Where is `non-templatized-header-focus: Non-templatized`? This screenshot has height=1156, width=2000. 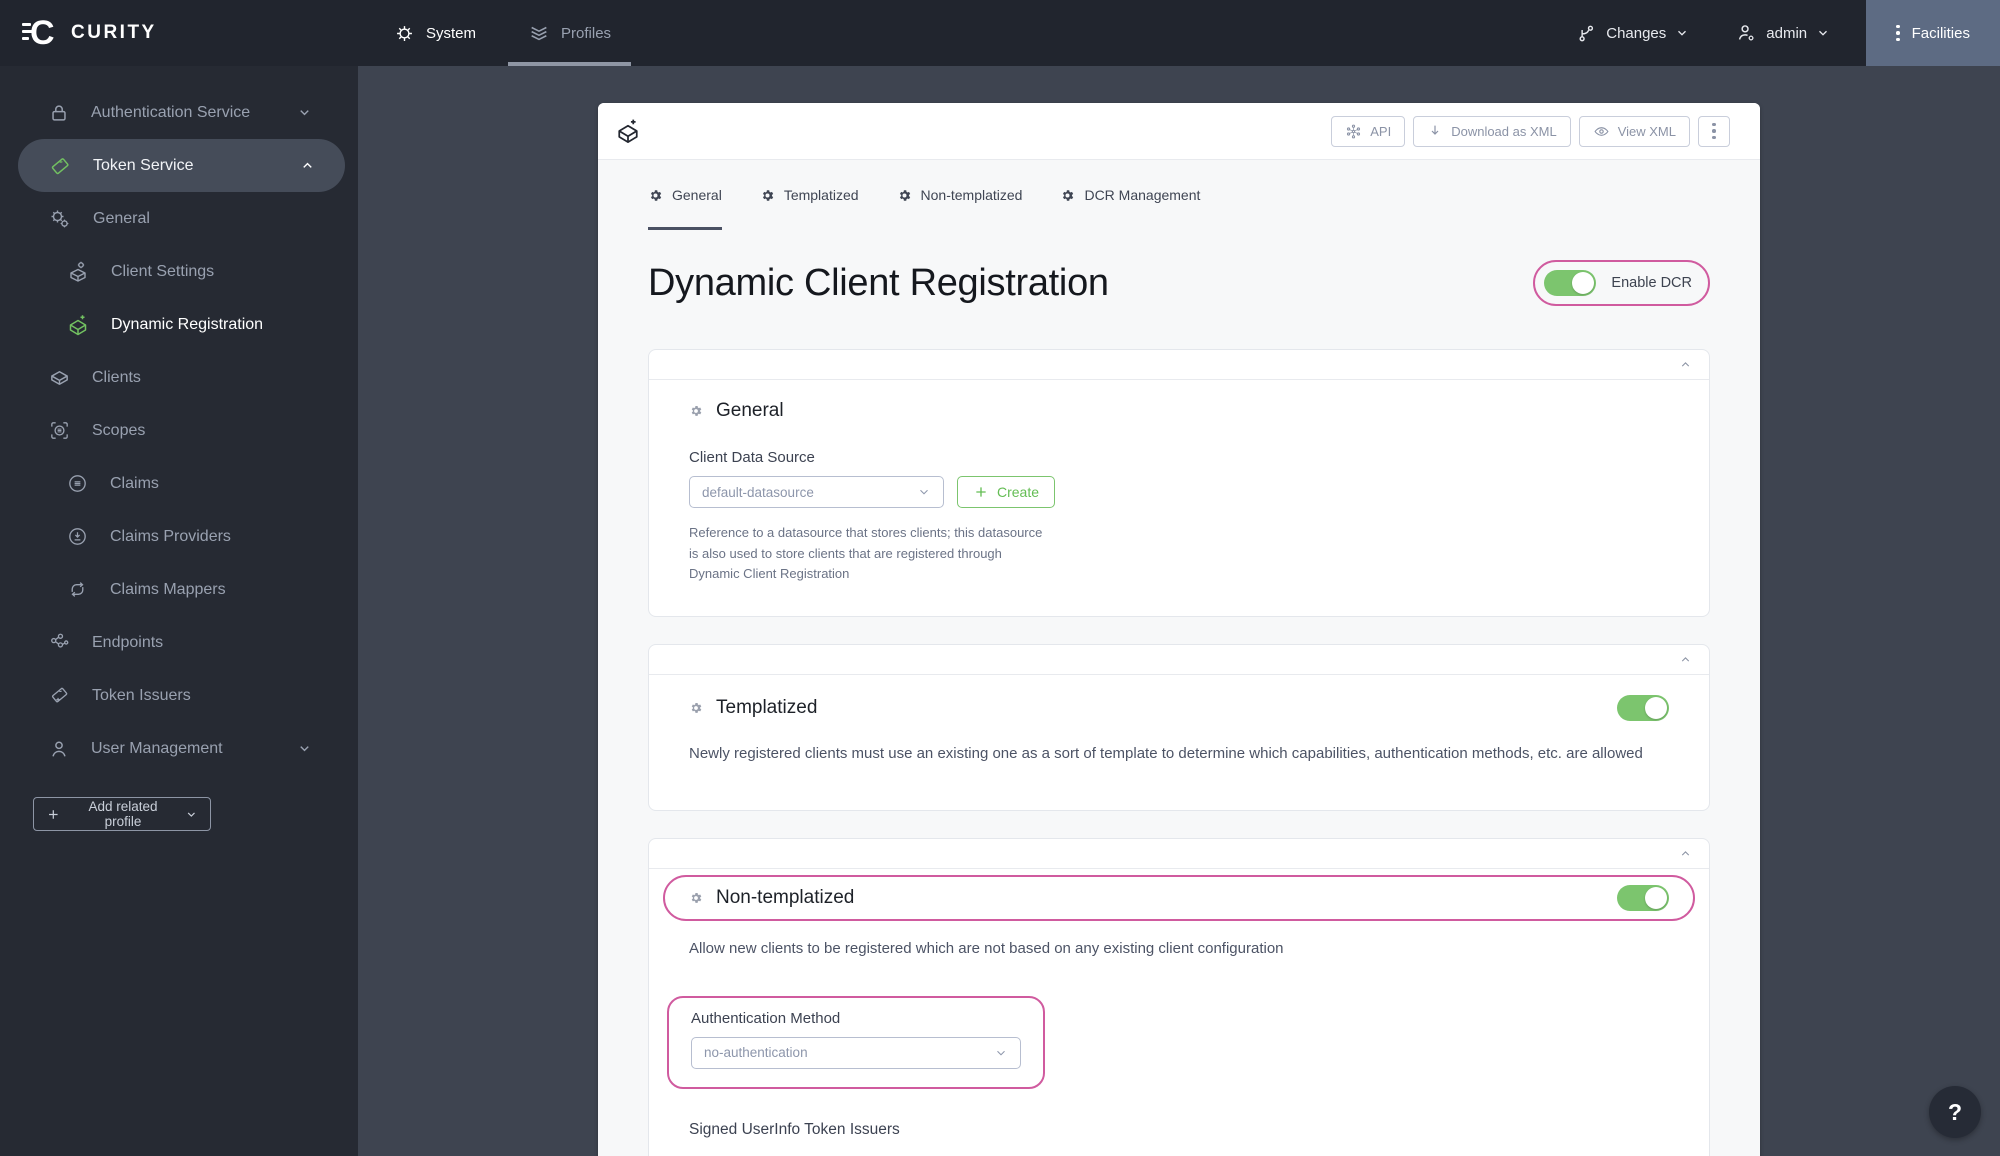 non-templatized-header-focus: Non-templatized is located at coordinates (1179, 897).